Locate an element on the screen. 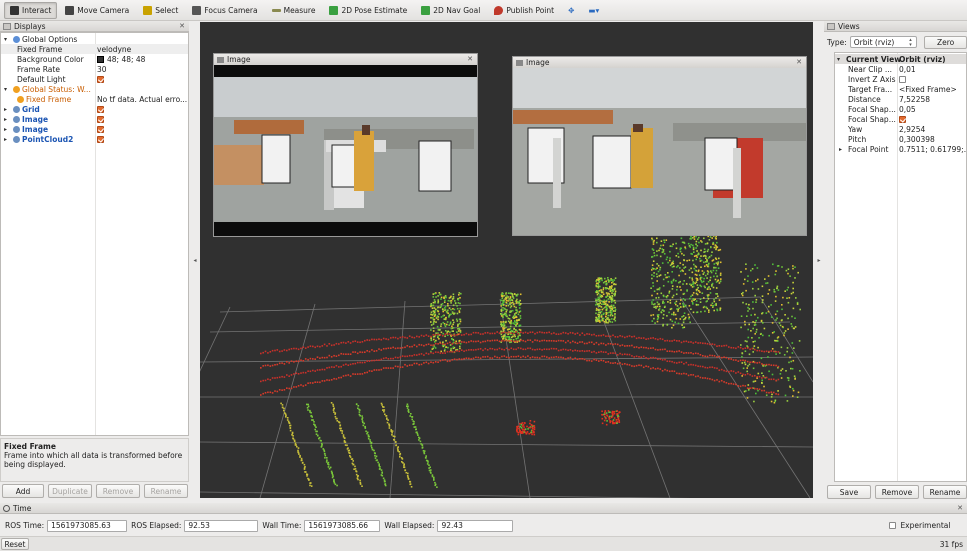 The height and width of the screenshot is (551, 967). tool-label: 2D Pose Estimate is located at coordinates (374, 10).